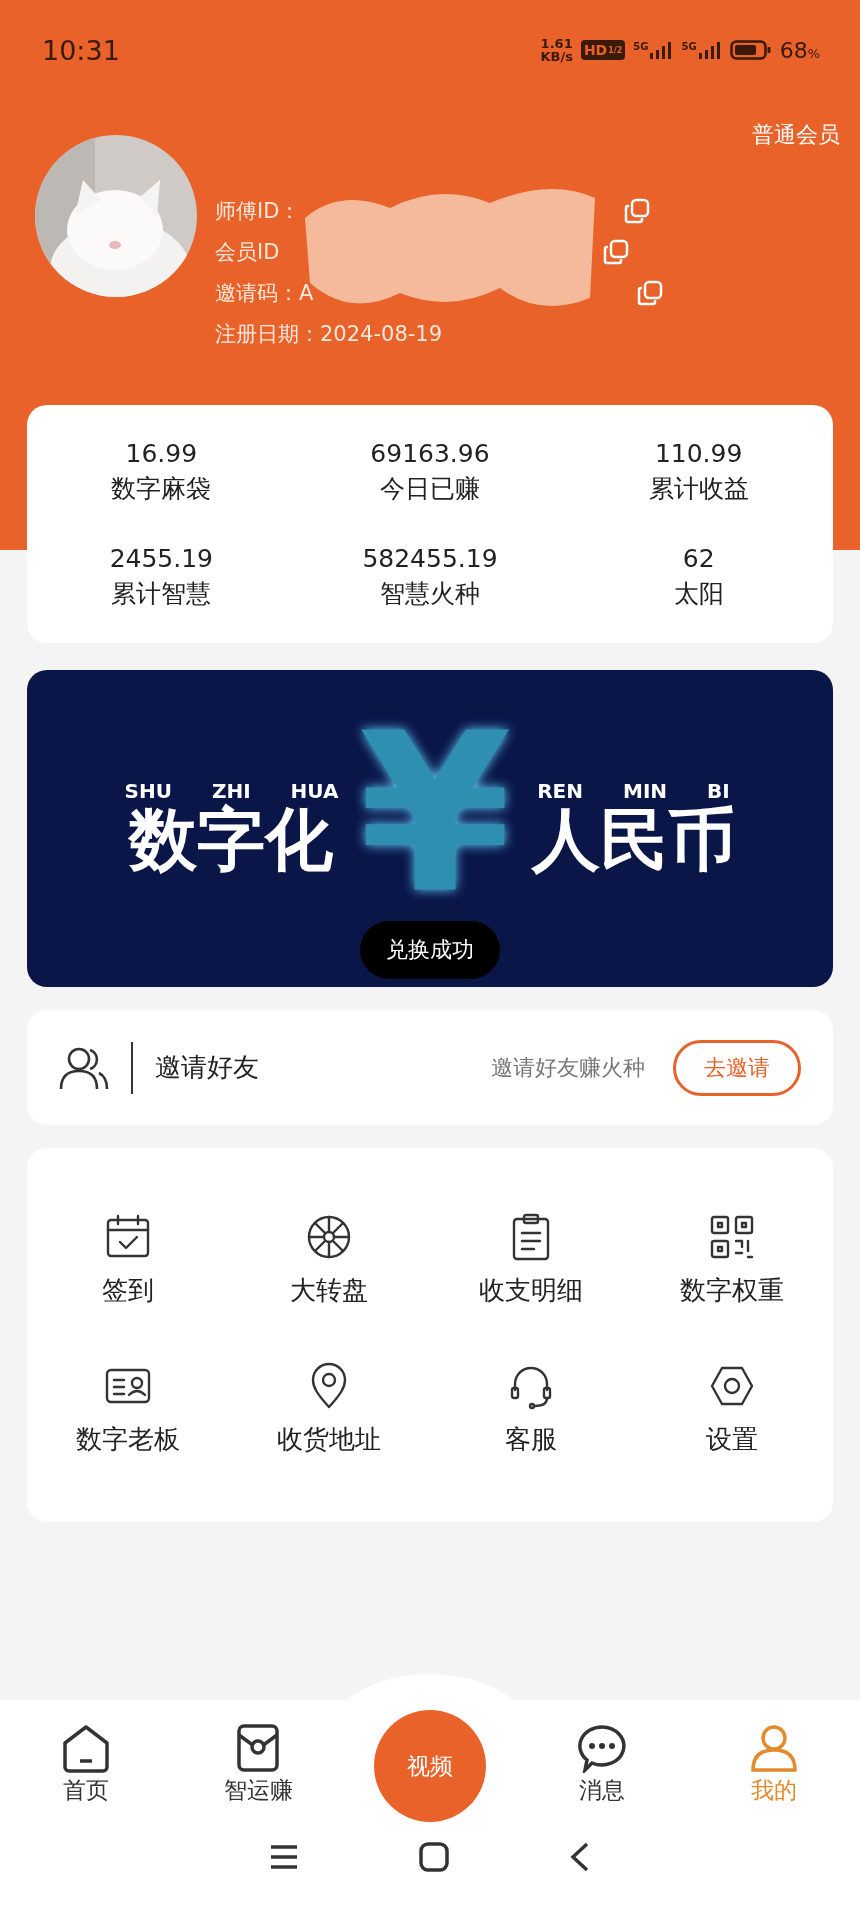 The image size is (860, 1916). Describe the element at coordinates (258, 211) in the screenshot. I see `profile-field: 师傅ID：` at that location.